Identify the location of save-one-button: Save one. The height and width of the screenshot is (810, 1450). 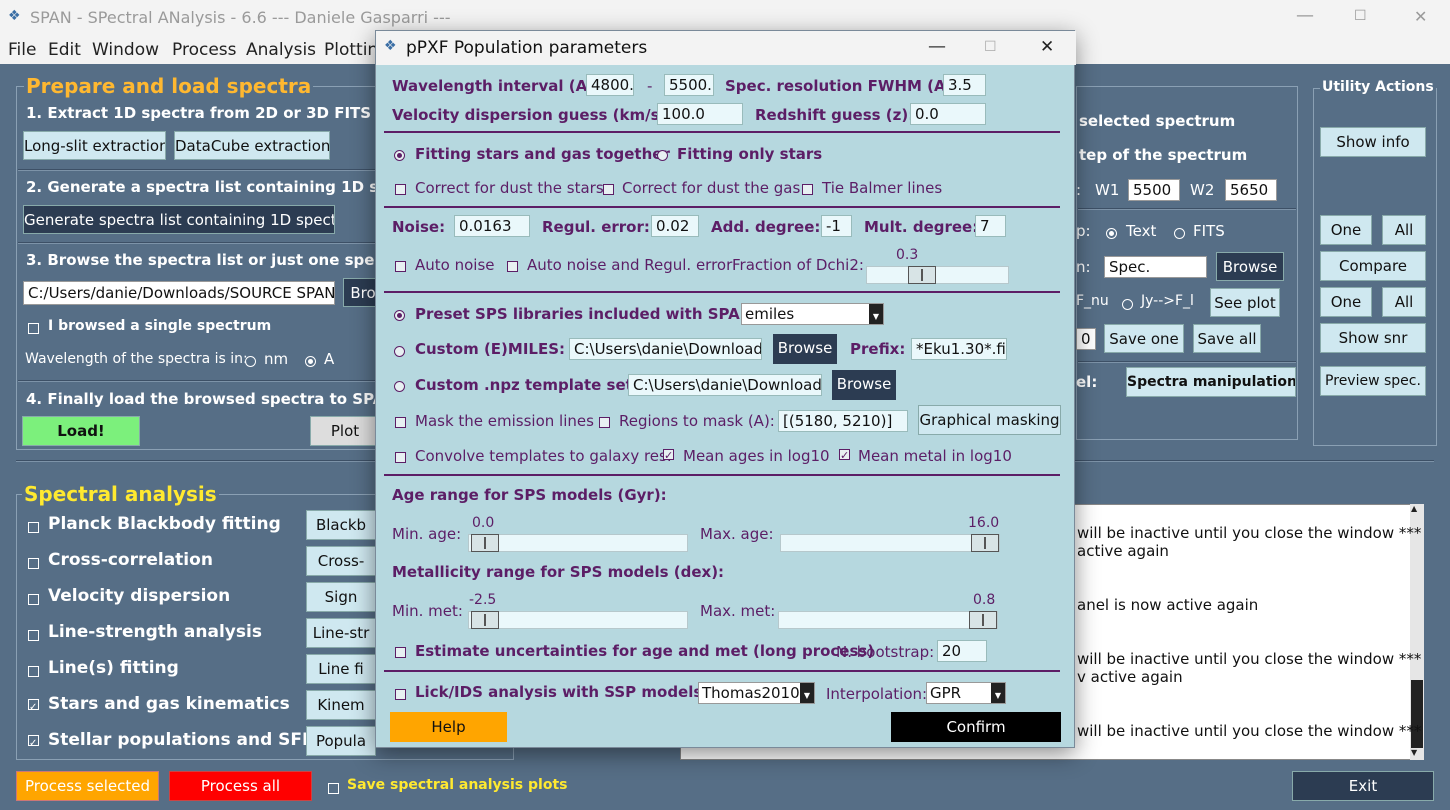
(1144, 338).